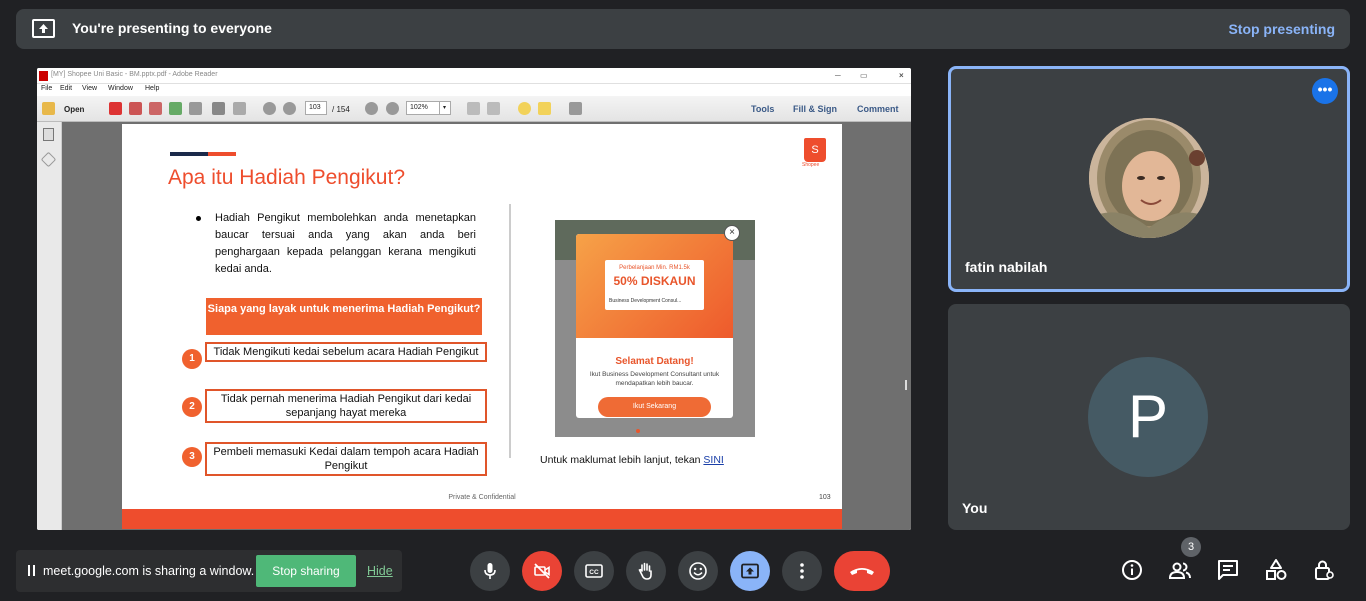 The height and width of the screenshot is (601, 1366). I want to click on page-down-icon, so click(289, 108).